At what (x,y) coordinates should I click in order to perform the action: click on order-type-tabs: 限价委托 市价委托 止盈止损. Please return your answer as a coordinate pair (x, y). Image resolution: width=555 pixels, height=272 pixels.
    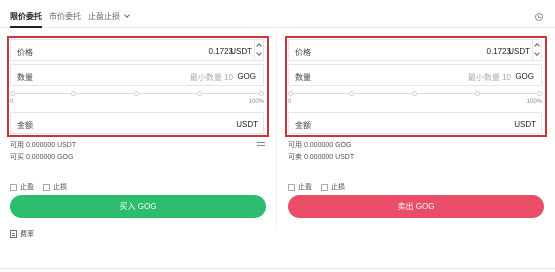
    Looking at the image, I should click on (277, 14).